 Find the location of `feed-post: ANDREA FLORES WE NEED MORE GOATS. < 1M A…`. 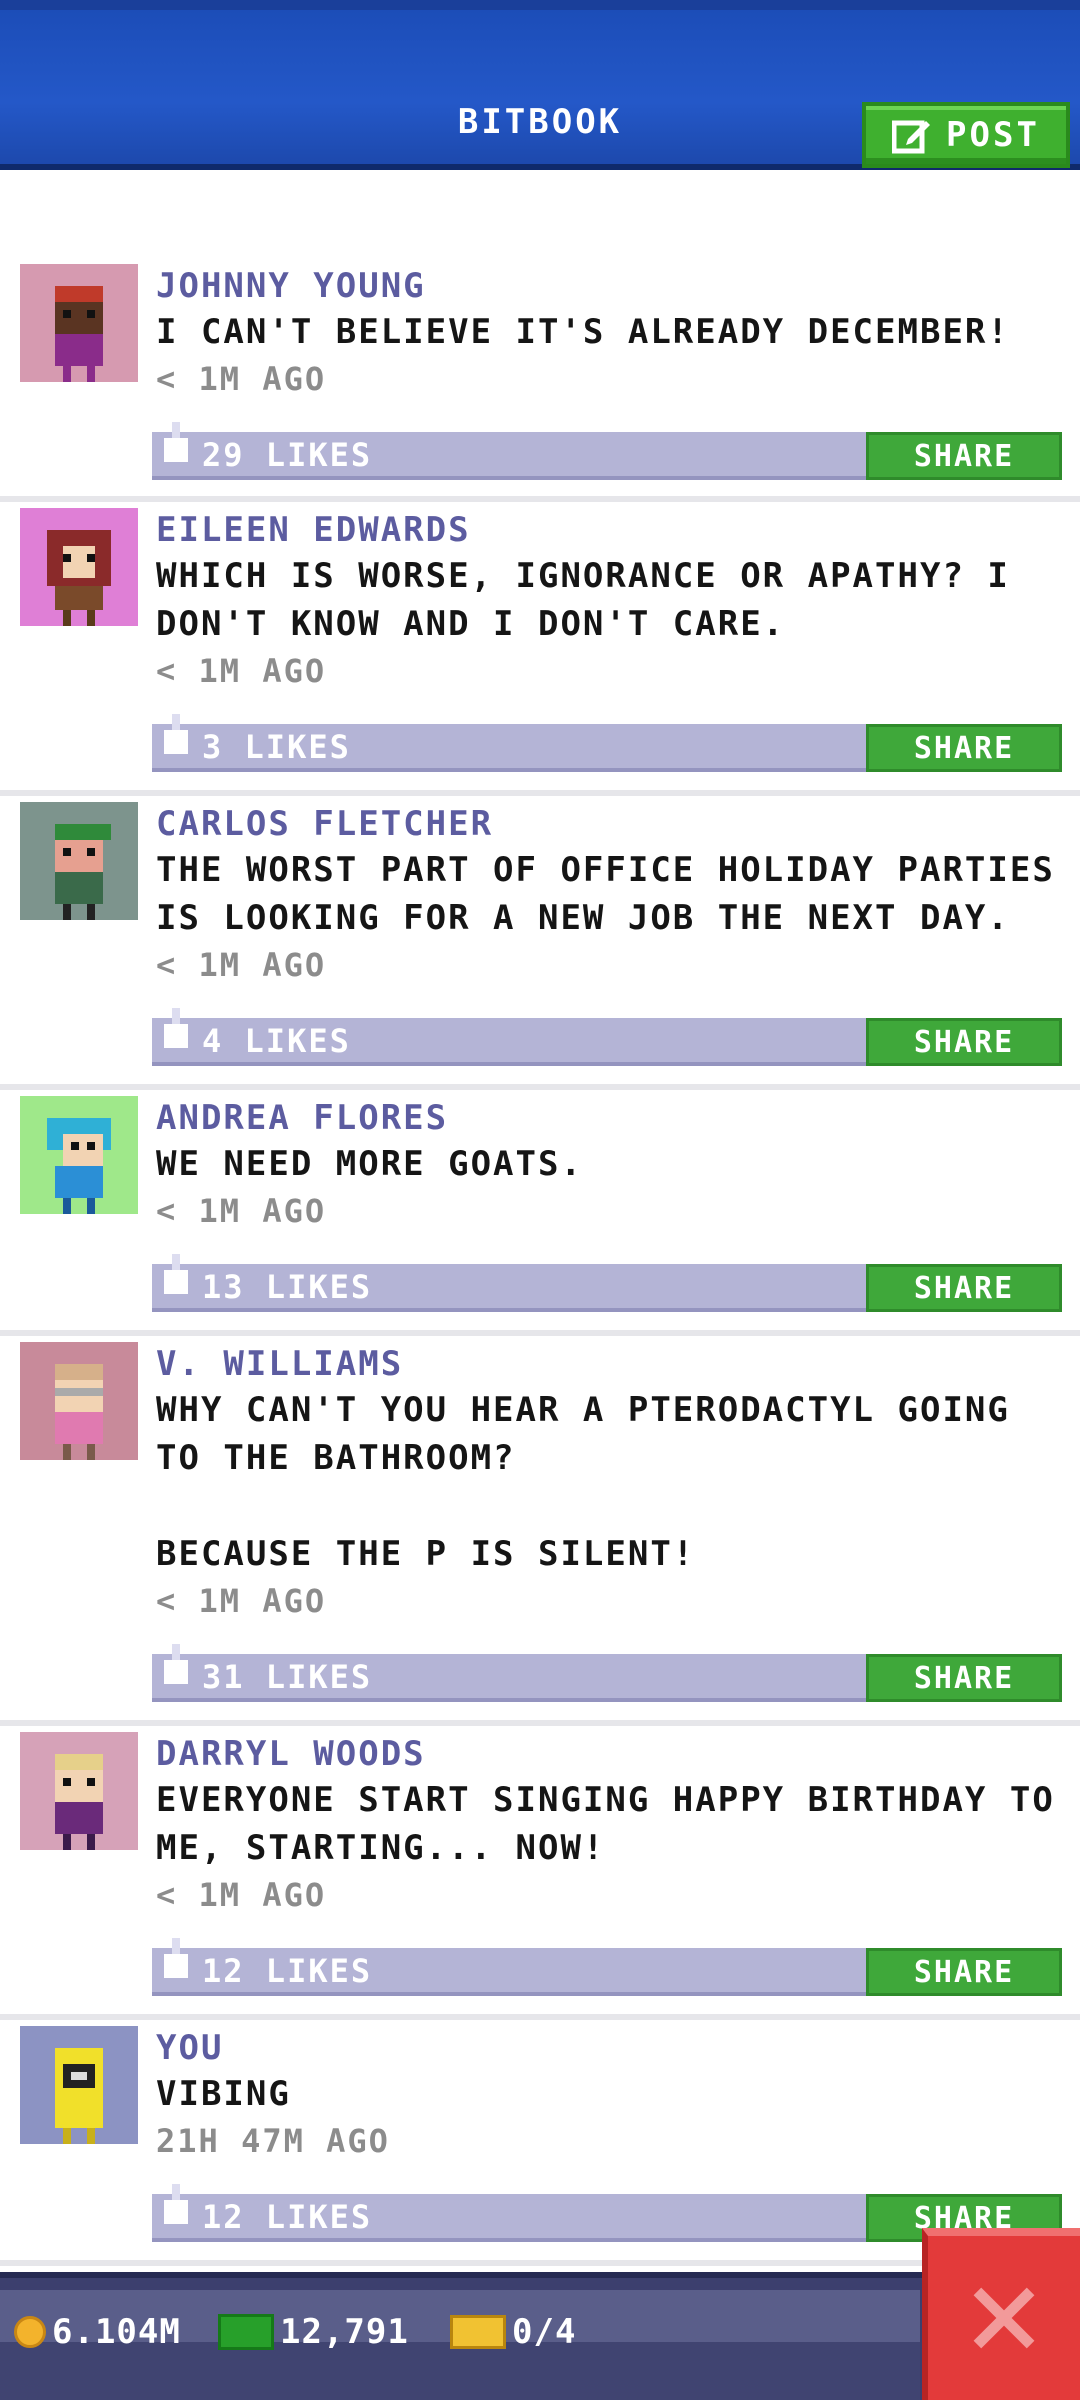

feed-post: ANDREA FLORES WE NEED MORE GOATS. < 1M A… is located at coordinates (540, 1216).